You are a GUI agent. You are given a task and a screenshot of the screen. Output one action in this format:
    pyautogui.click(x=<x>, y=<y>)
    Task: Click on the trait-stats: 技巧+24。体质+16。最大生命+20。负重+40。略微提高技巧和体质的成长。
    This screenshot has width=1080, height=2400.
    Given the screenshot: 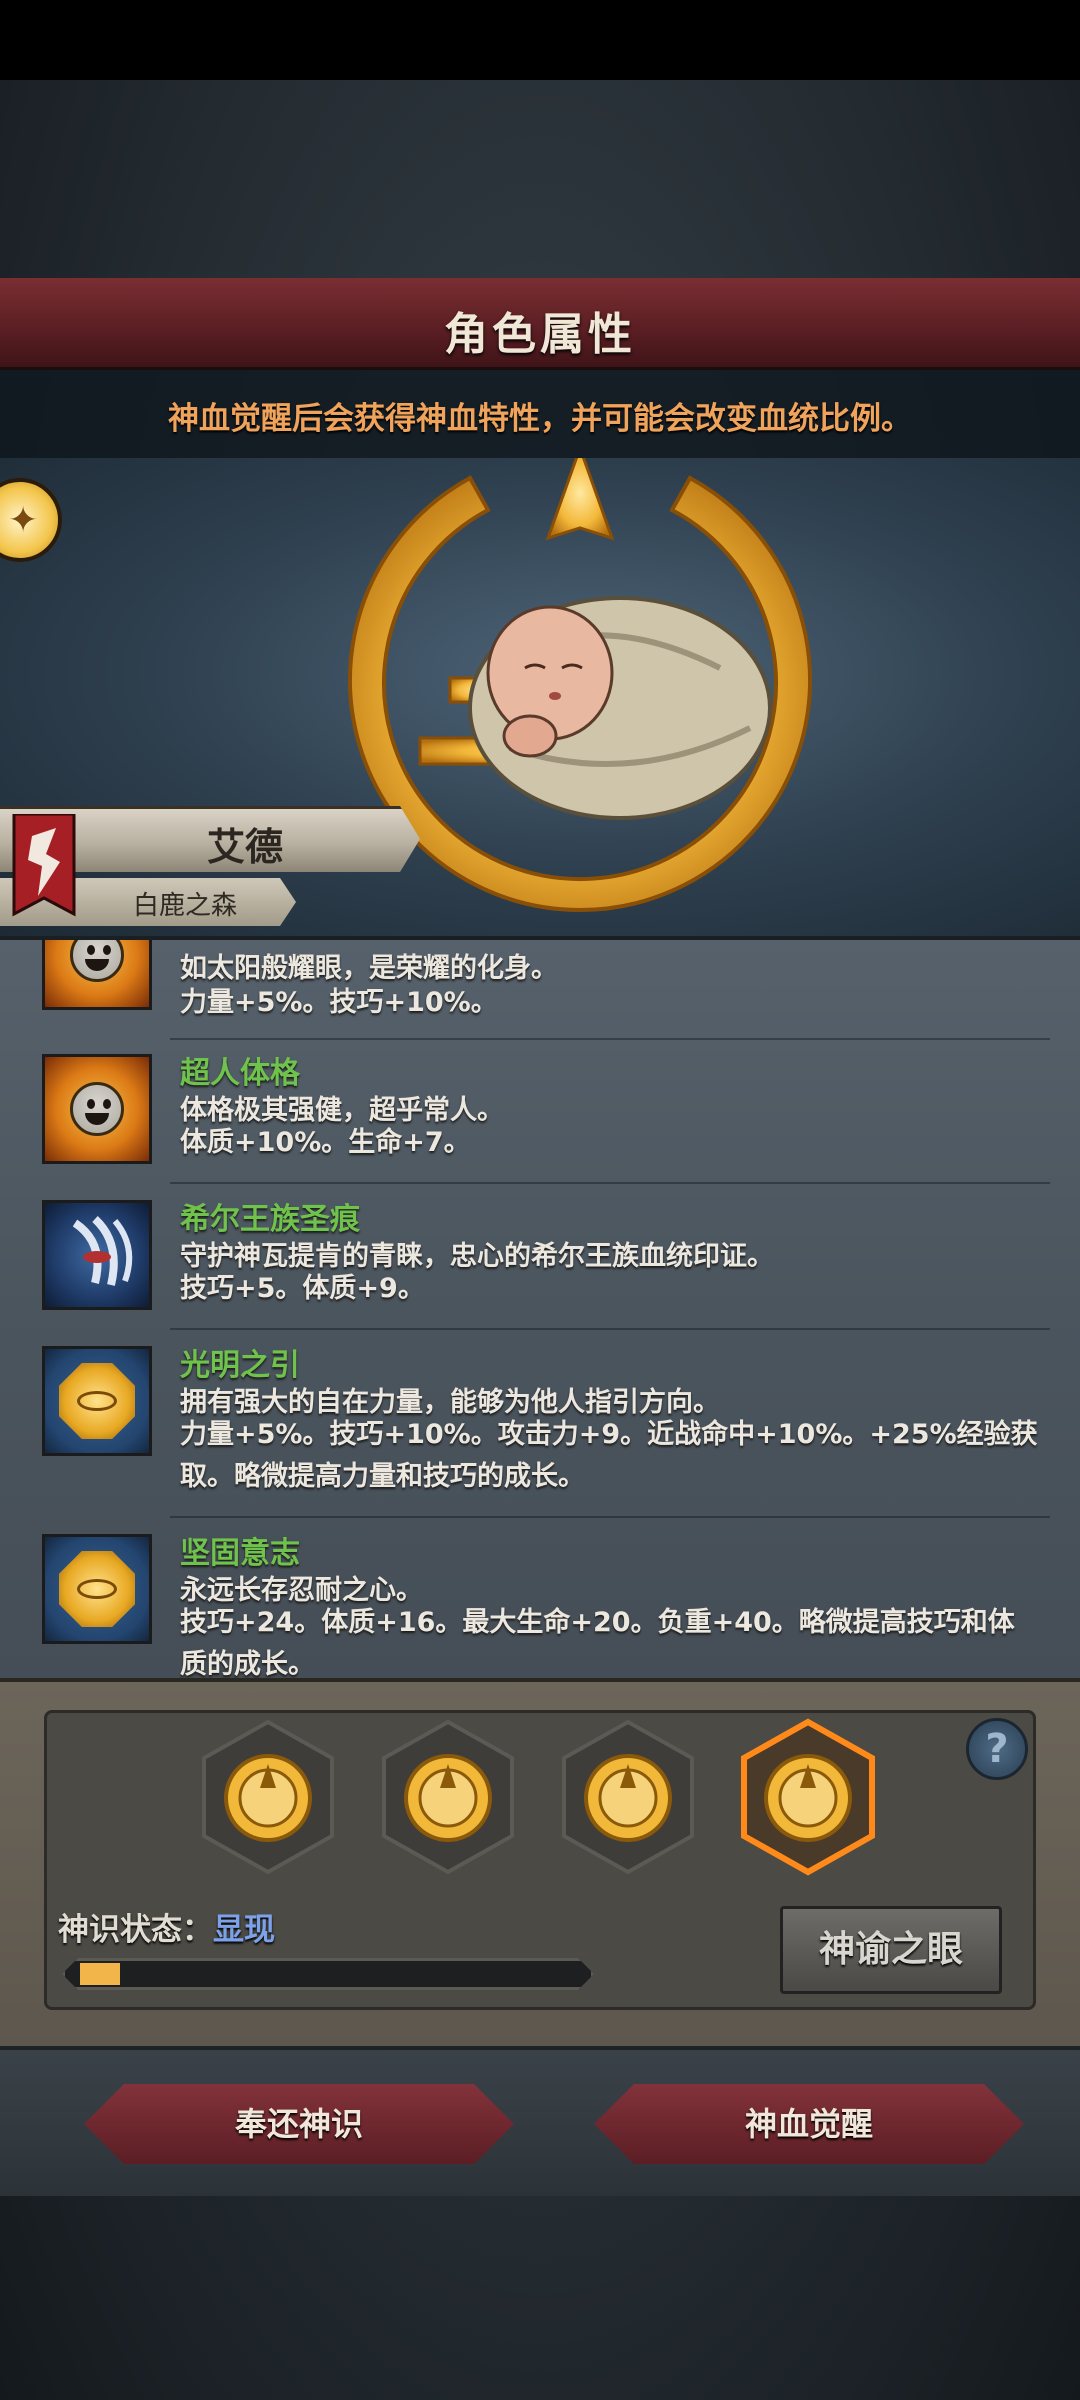 What is the action you would take?
    pyautogui.click(x=597, y=1642)
    